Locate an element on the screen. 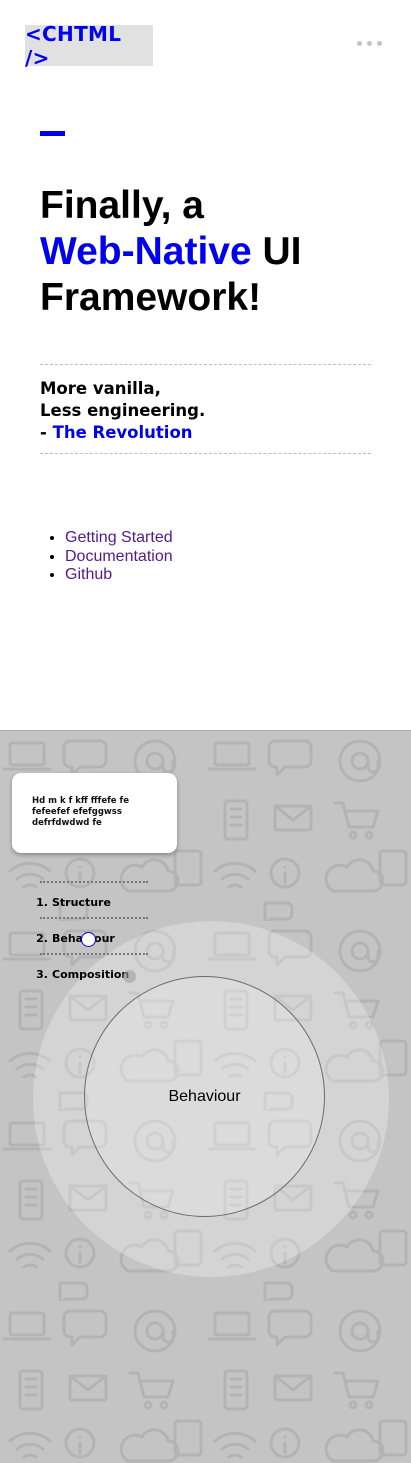  link-getting-started: Getting Started is located at coordinates (119, 537).